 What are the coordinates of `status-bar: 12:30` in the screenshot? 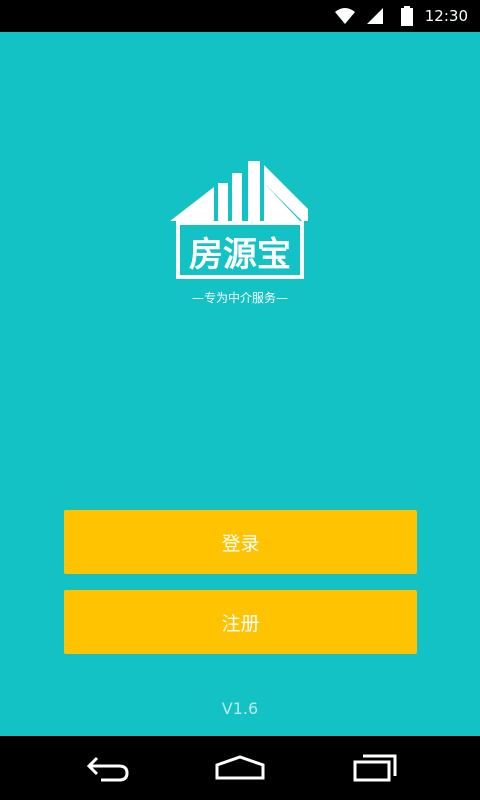 It's located at (240, 16).